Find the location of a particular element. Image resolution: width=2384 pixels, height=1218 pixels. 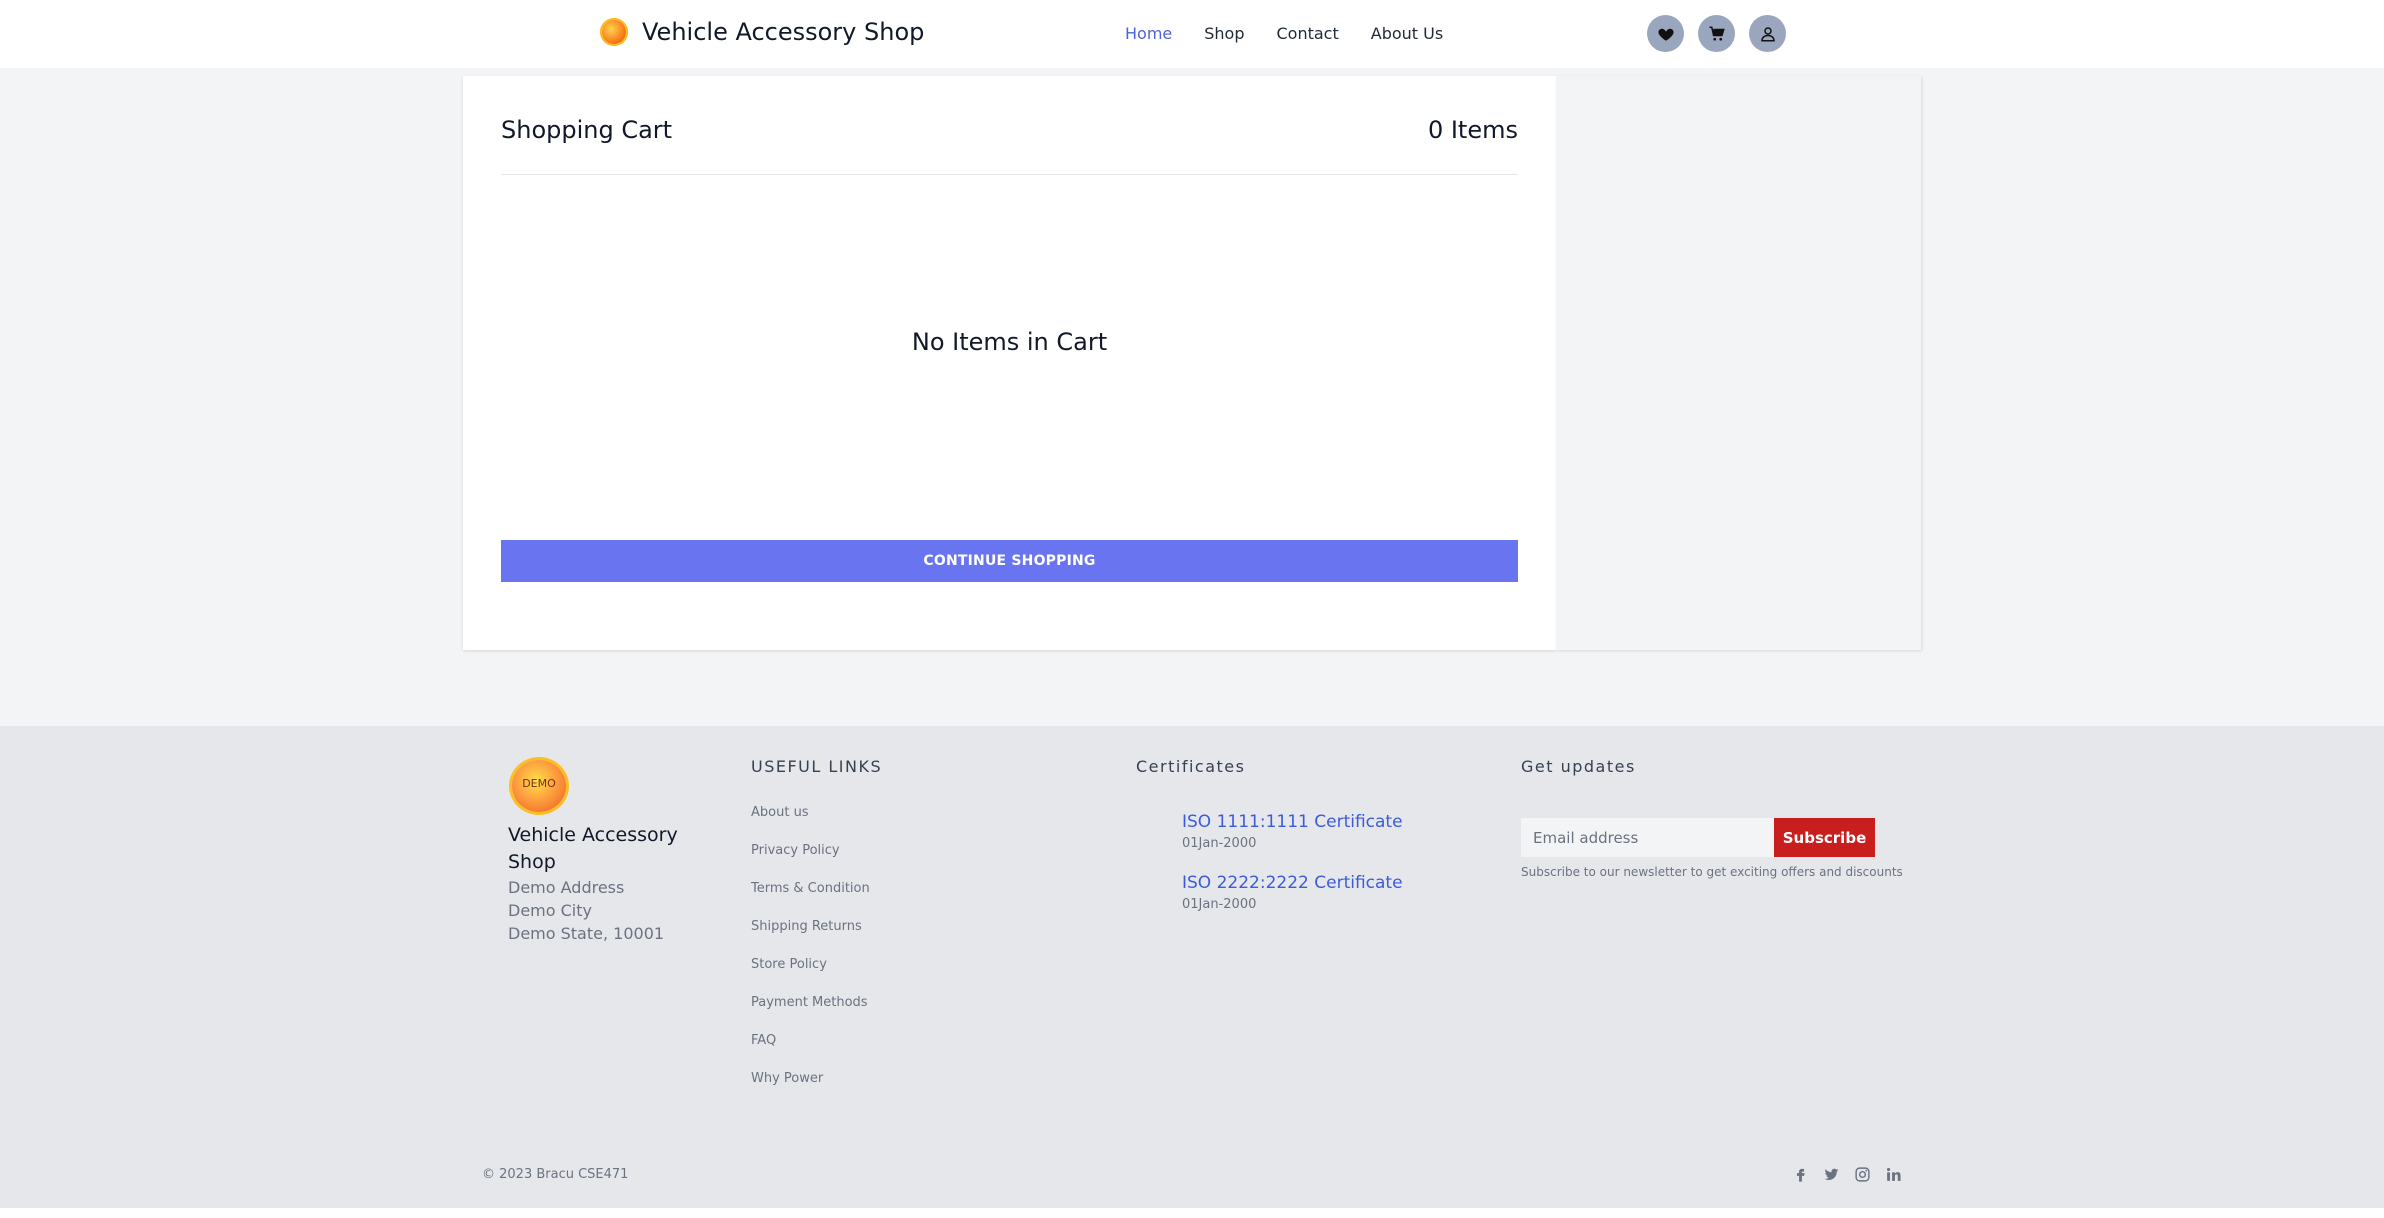

demo-logo: DEMO is located at coordinates (540, 786).